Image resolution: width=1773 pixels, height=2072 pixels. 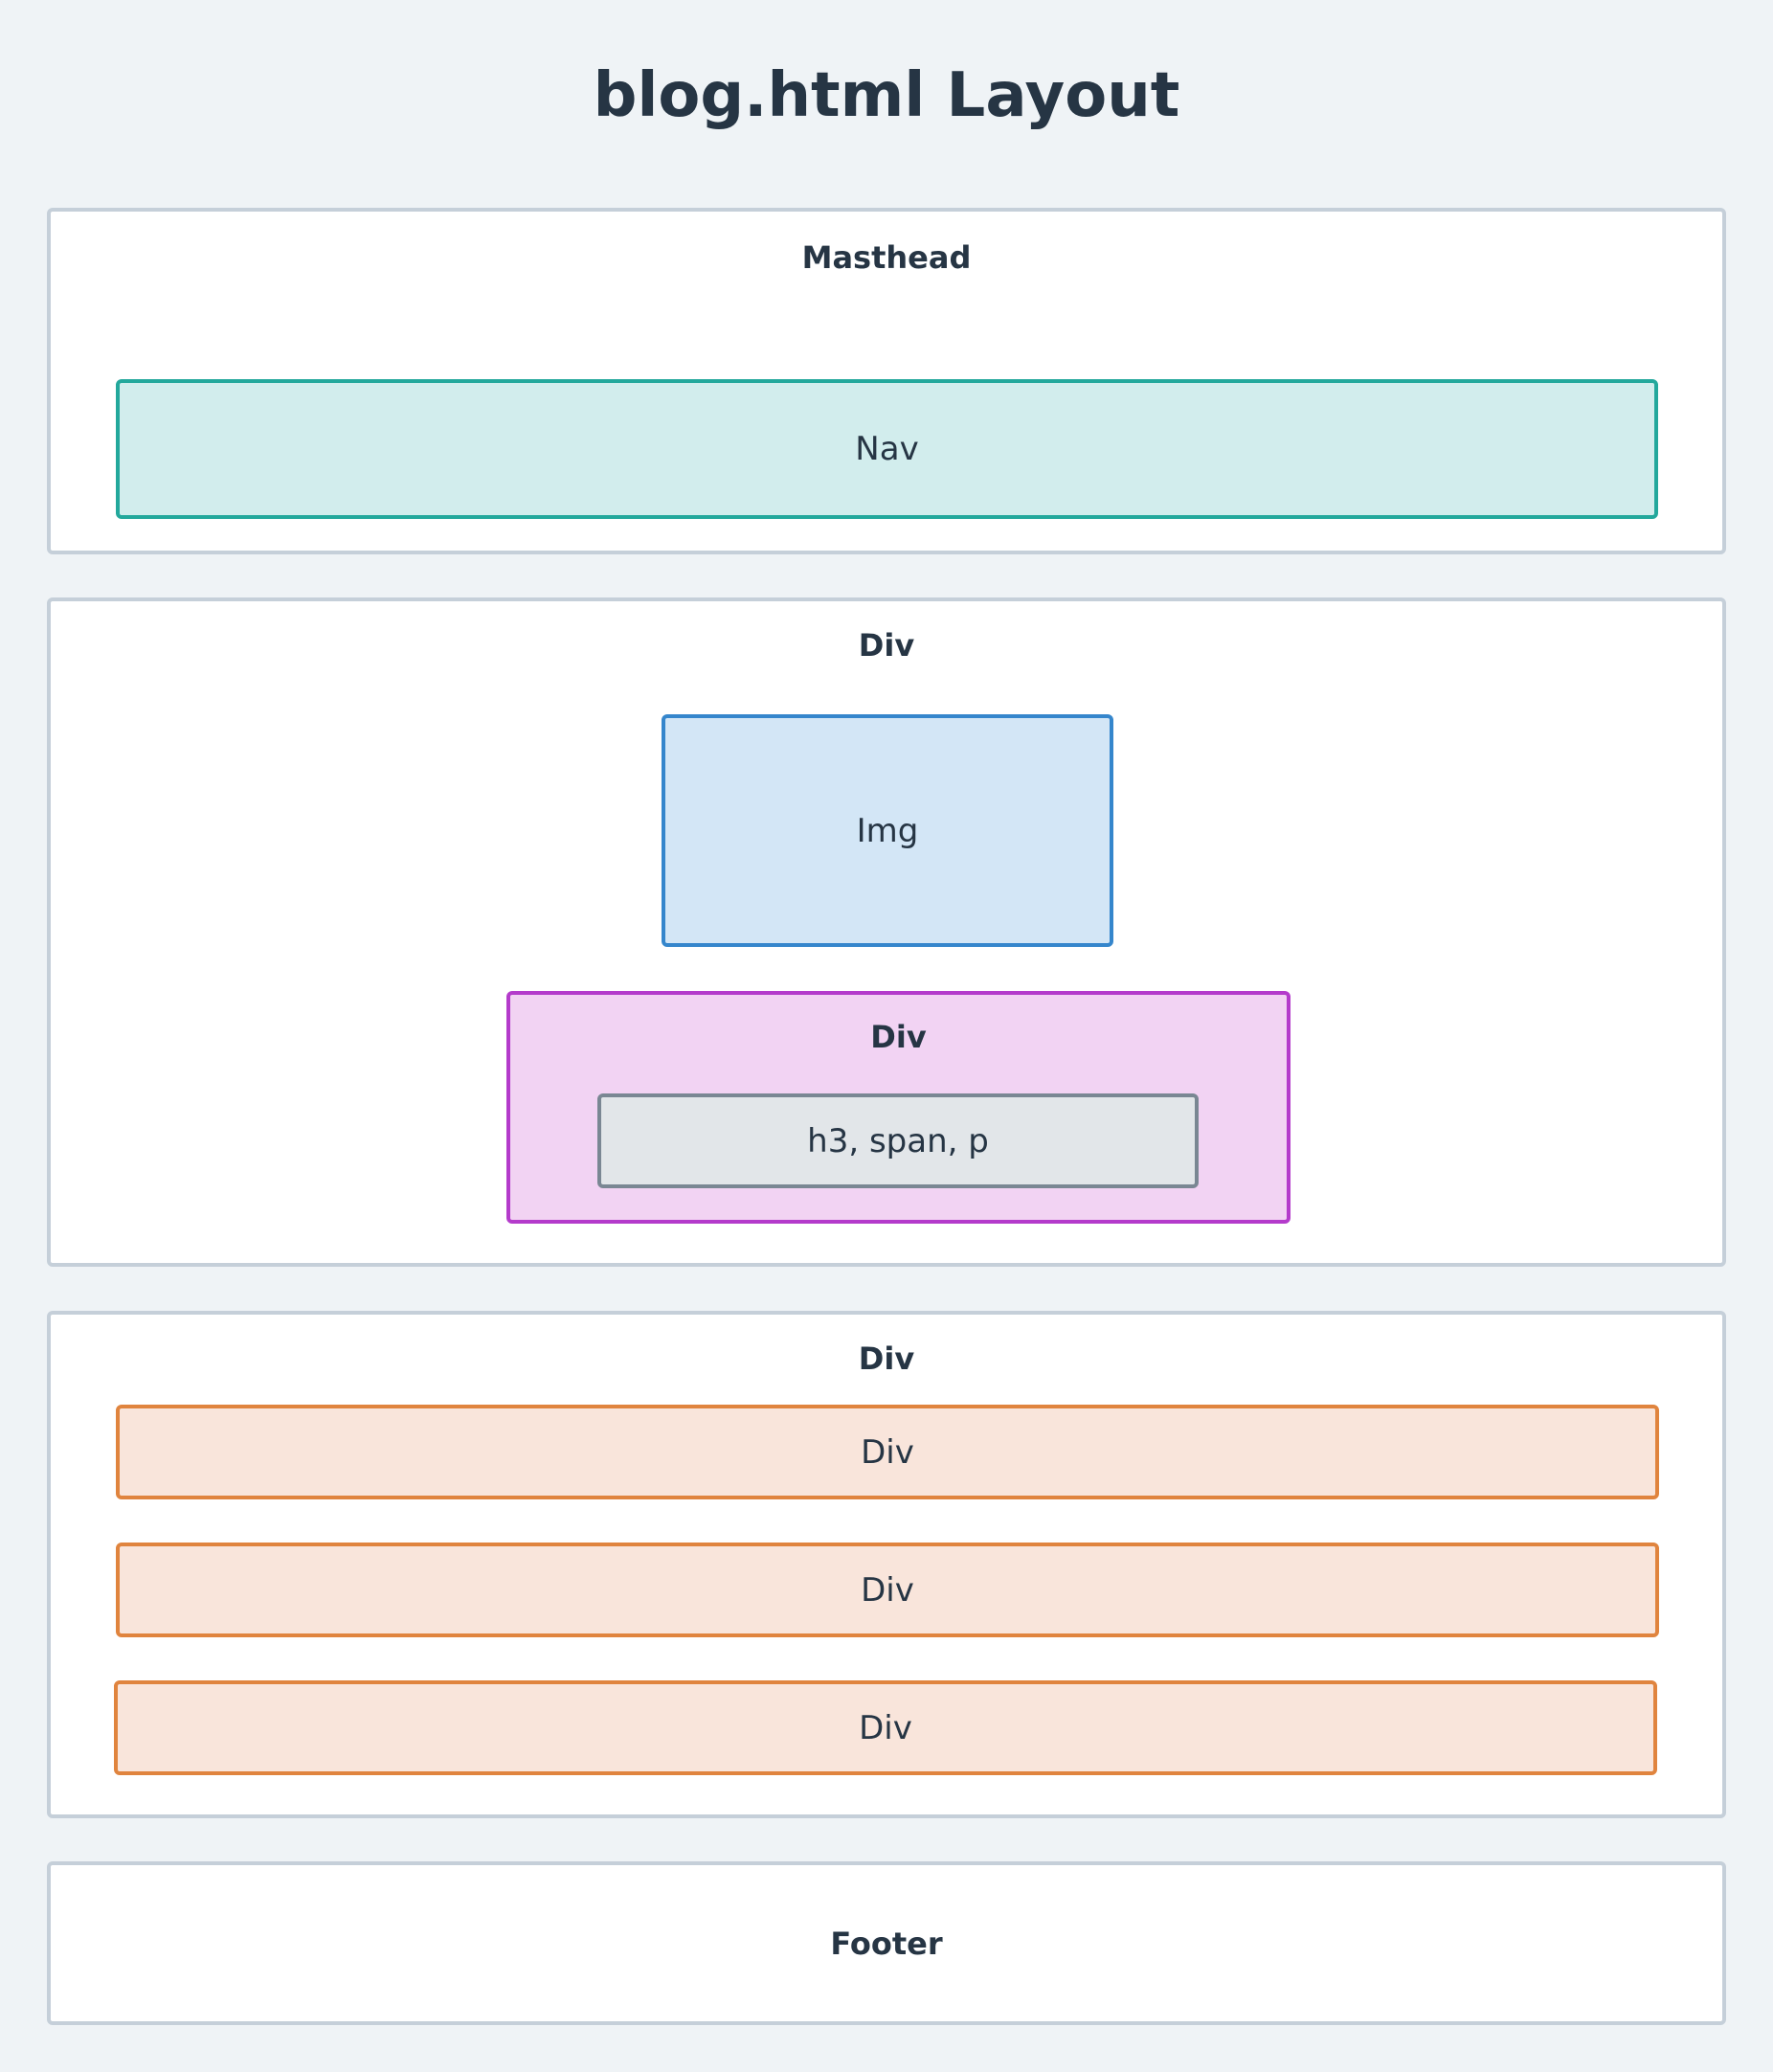 What do you see at coordinates (886, 645) in the screenshot?
I see `hero-div-label: Div` at bounding box center [886, 645].